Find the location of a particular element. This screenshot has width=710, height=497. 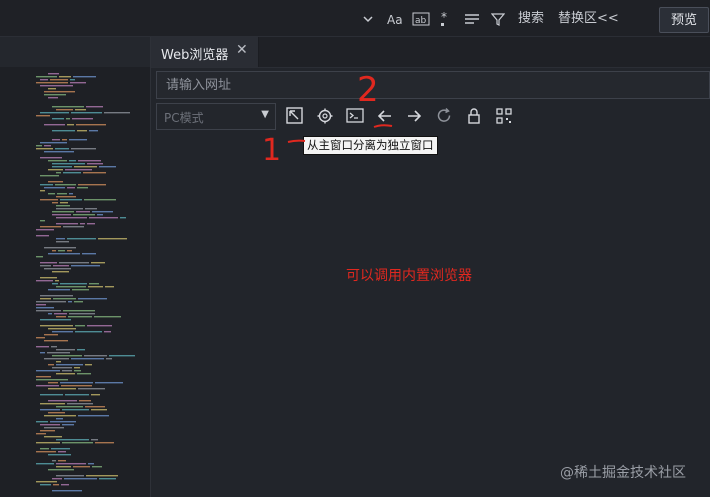

lock-icon is located at coordinates (474, 116).